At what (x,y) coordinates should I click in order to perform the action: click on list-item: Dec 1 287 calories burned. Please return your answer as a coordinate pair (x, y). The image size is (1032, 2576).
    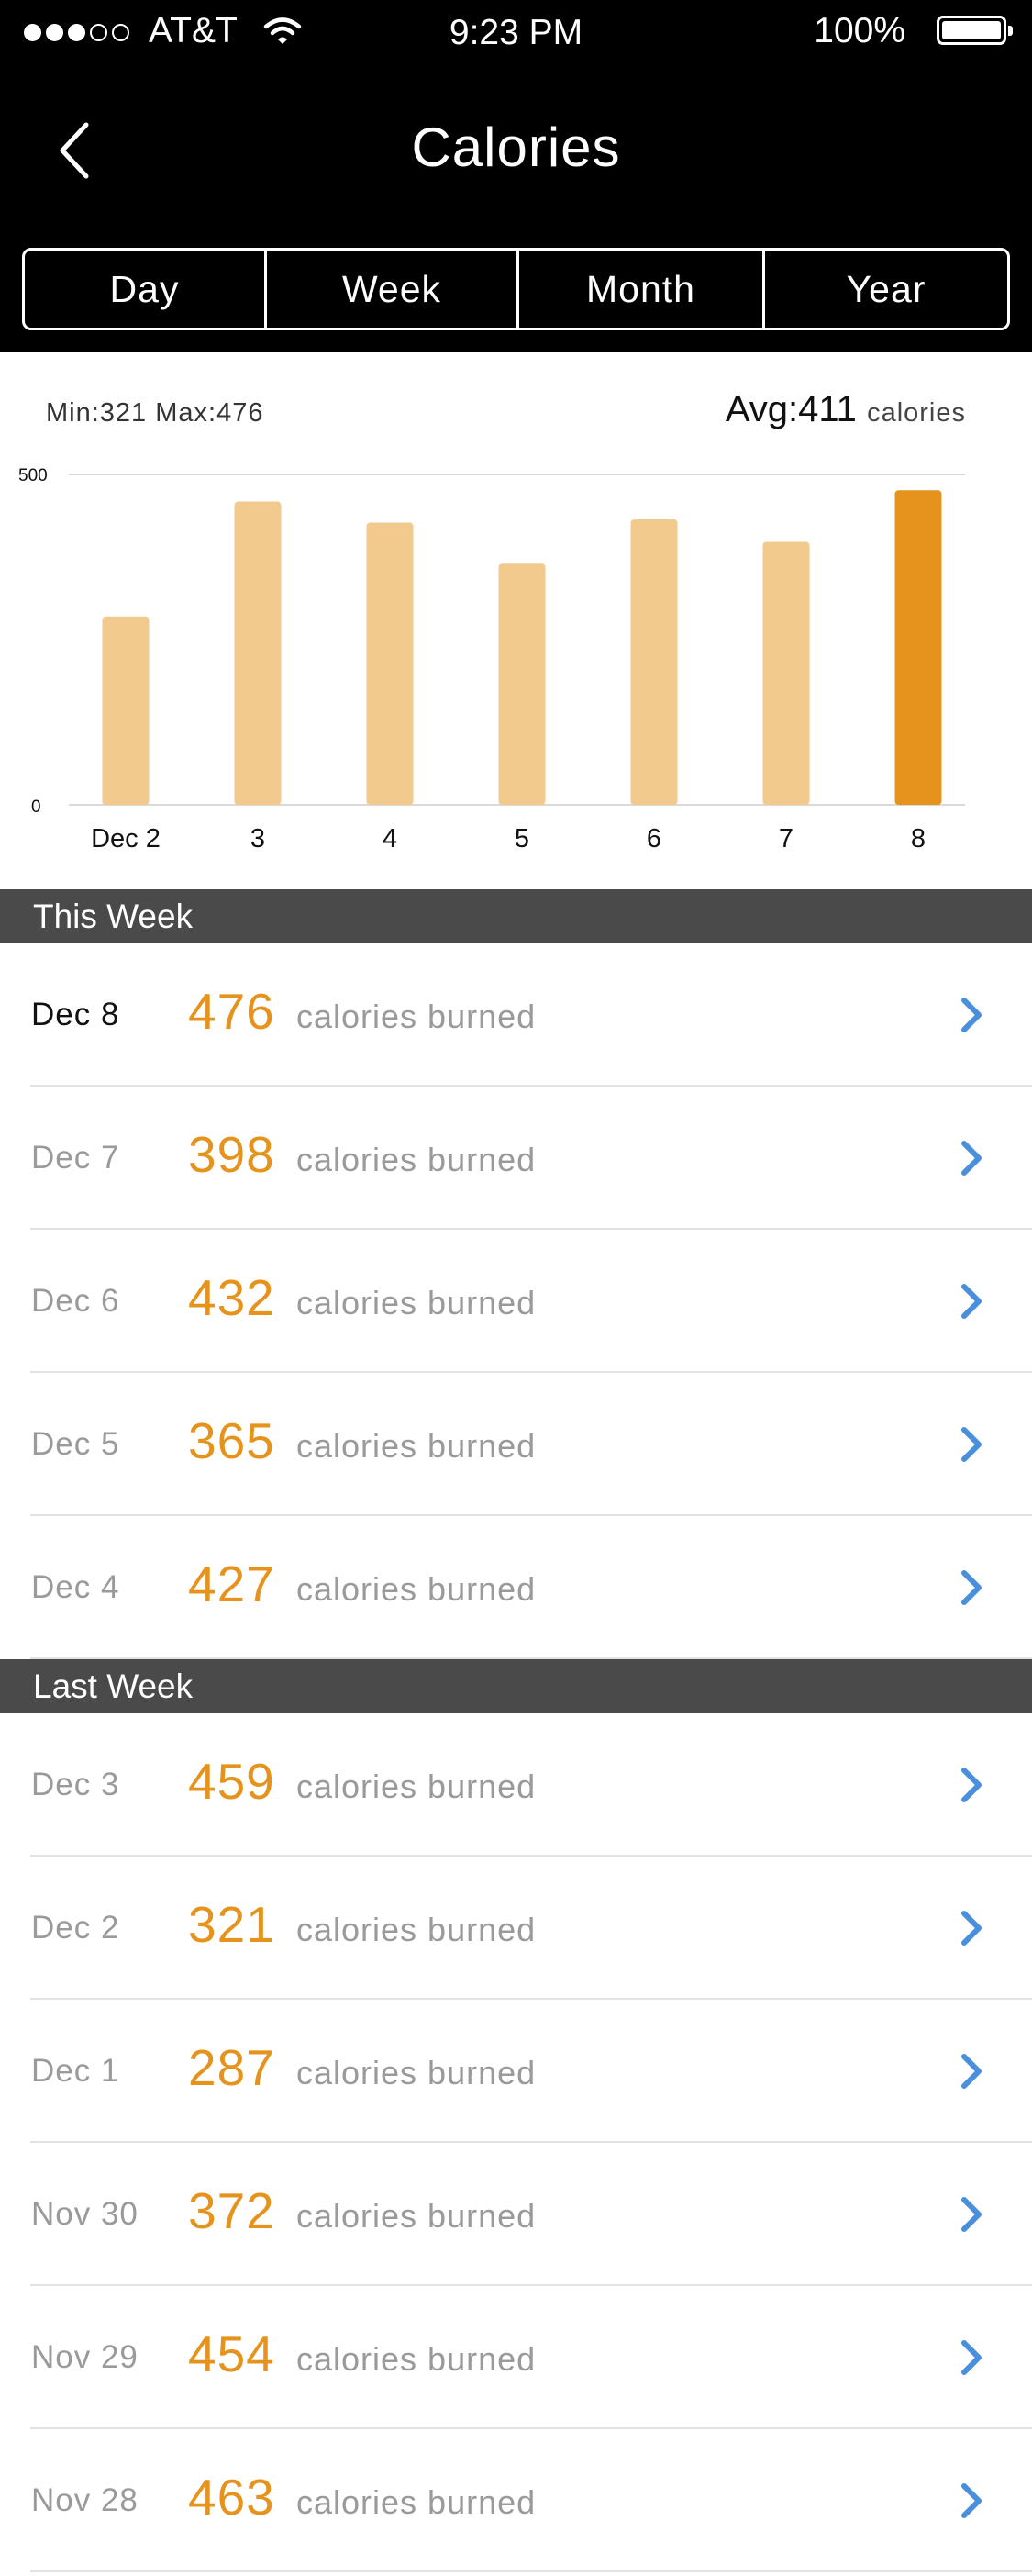
    Looking at the image, I should click on (516, 2071).